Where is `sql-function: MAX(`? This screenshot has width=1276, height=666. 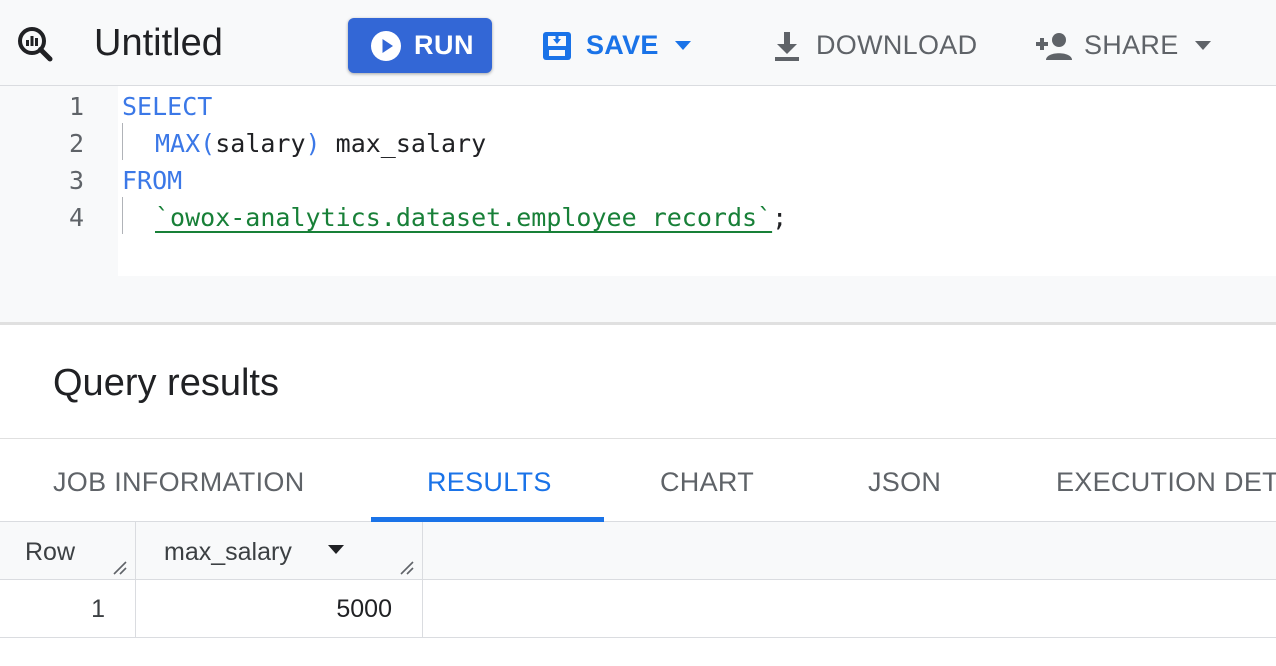 sql-function: MAX( is located at coordinates (185, 143).